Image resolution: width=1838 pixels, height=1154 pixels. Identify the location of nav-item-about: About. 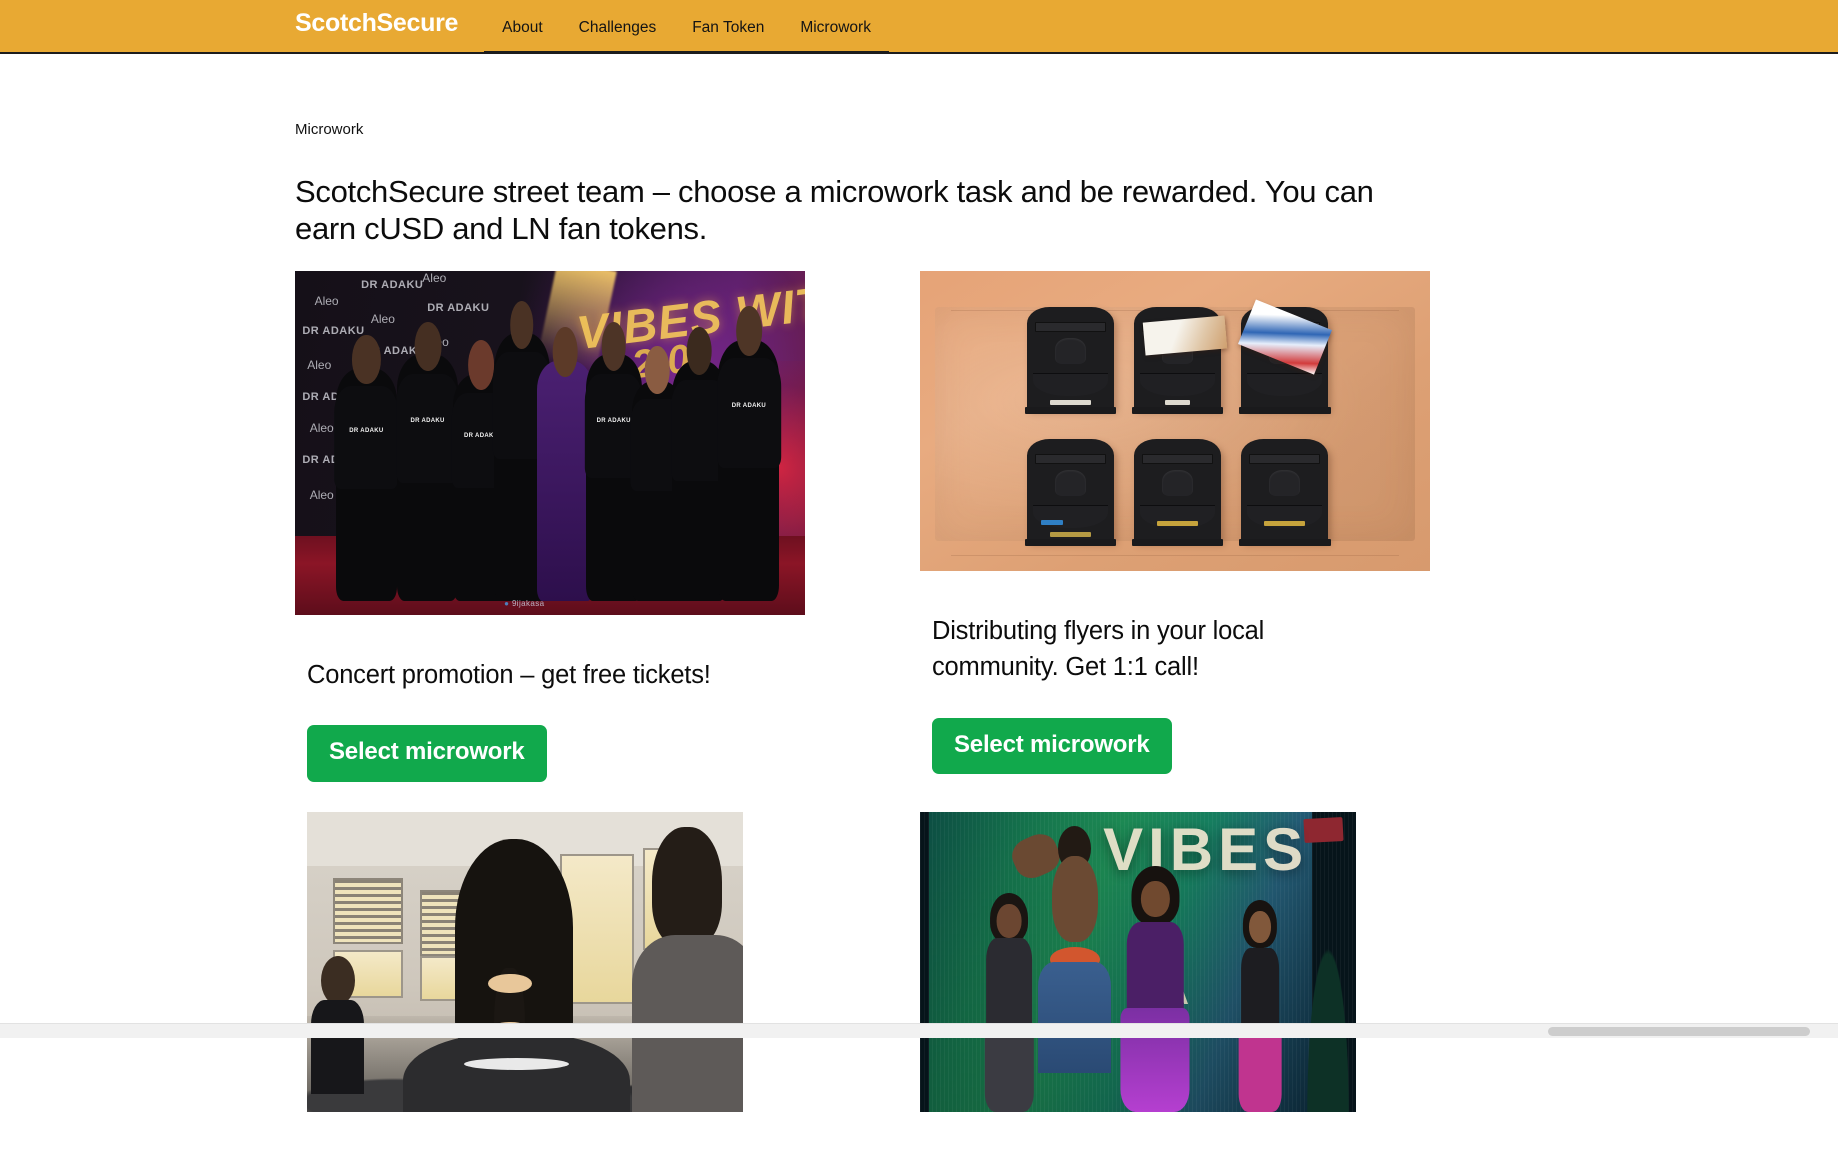
(522, 27).